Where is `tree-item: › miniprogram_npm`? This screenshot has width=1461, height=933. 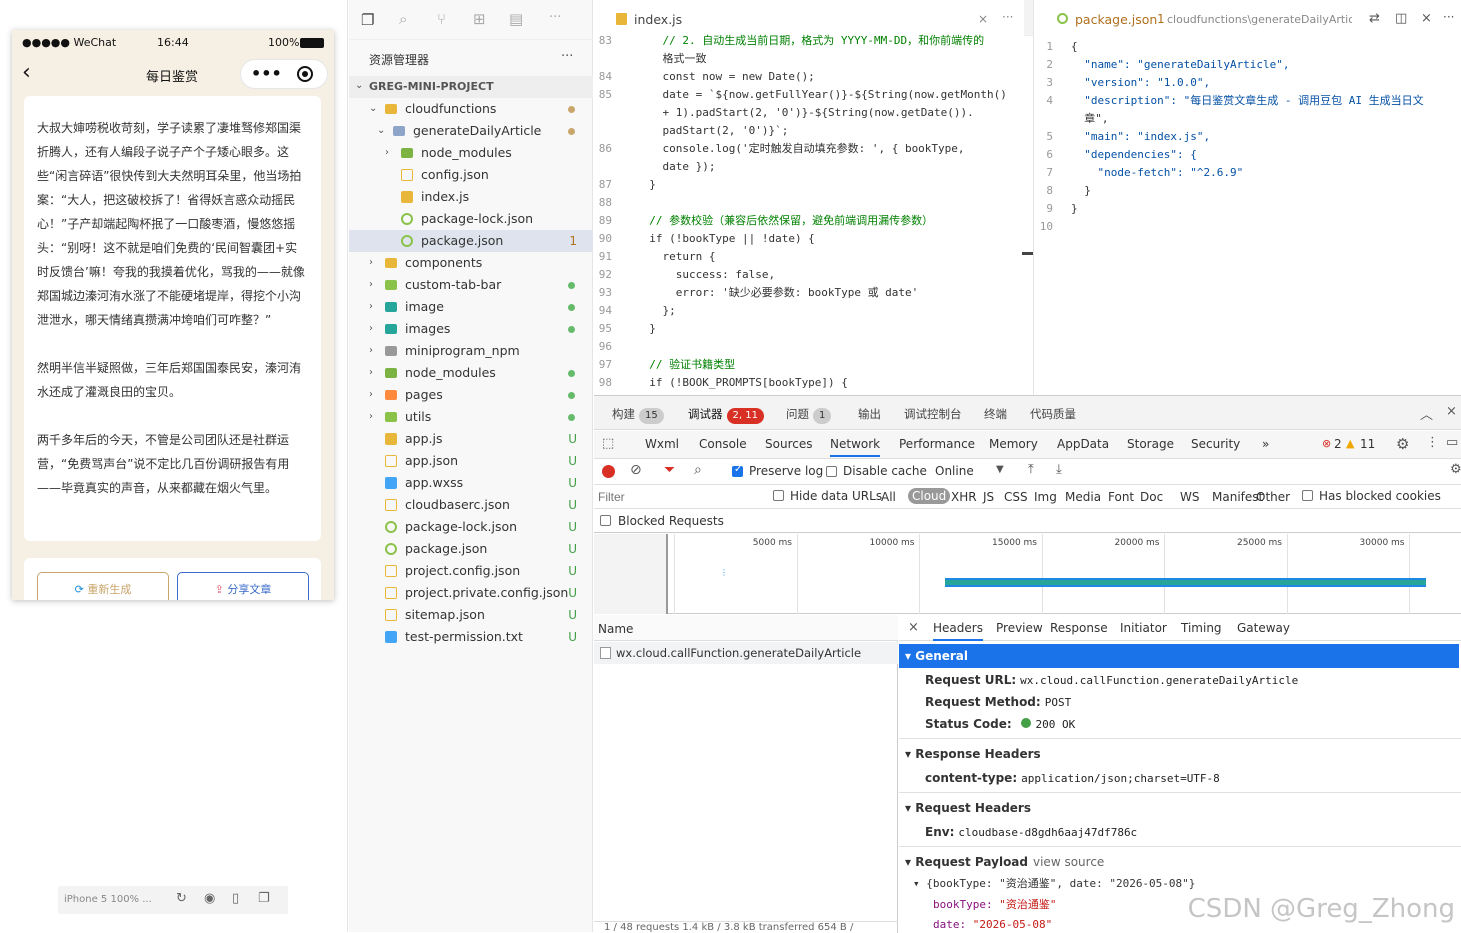
tree-item: › miniprogram_npm is located at coordinates (471, 351).